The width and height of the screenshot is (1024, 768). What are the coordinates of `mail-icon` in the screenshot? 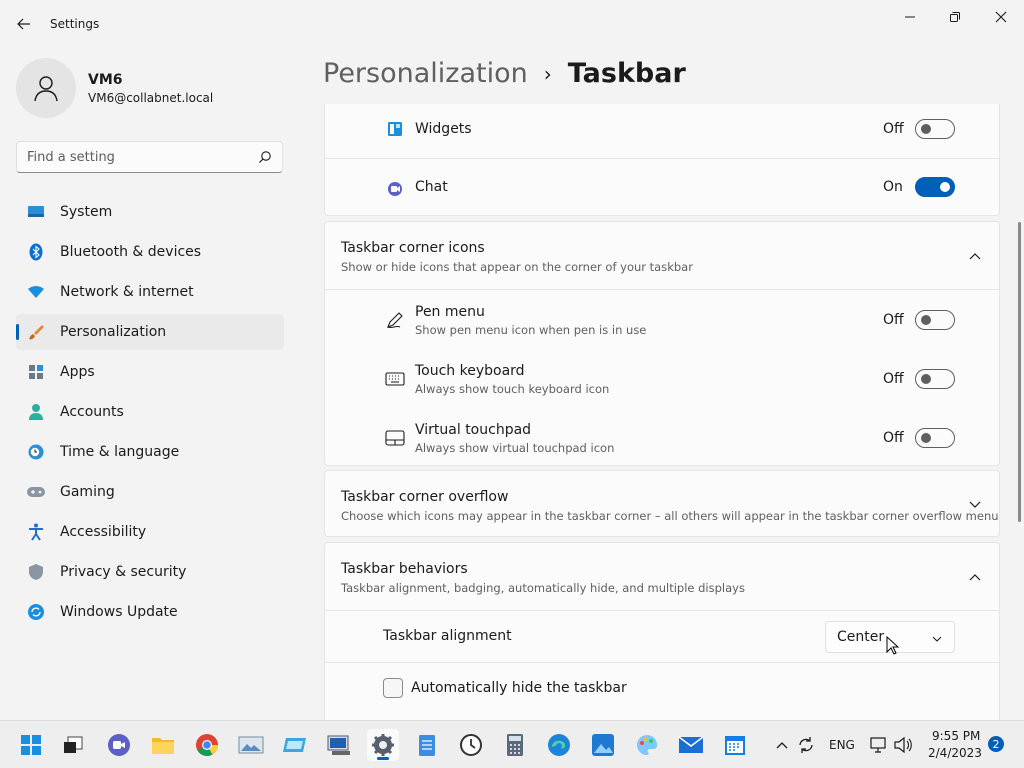 It's located at (691, 745).